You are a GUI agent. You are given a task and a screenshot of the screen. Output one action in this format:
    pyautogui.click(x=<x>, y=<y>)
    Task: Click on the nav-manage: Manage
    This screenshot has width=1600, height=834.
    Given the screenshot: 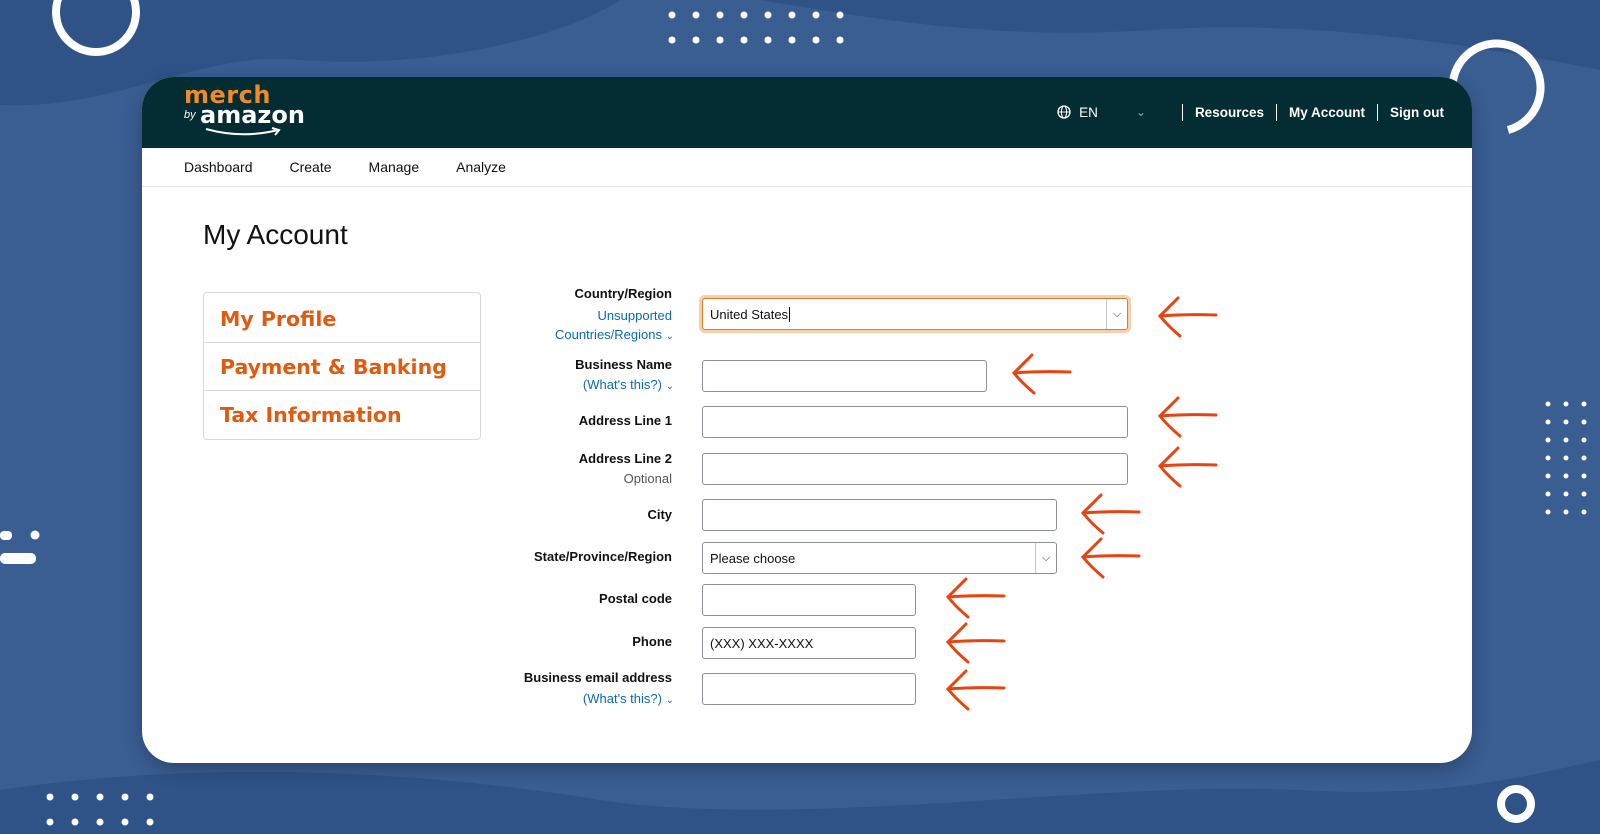 What is the action you would take?
    pyautogui.click(x=394, y=167)
    